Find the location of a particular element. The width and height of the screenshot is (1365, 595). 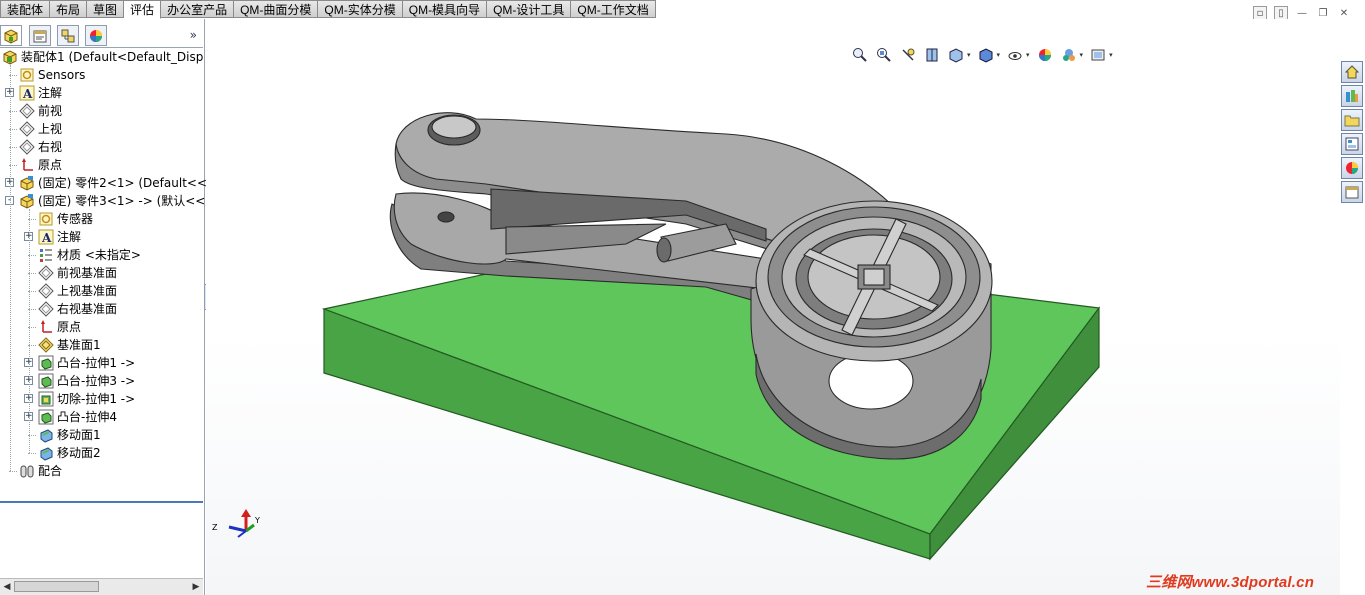

tab-8: QM-设计工具 is located at coordinates (529, 9).